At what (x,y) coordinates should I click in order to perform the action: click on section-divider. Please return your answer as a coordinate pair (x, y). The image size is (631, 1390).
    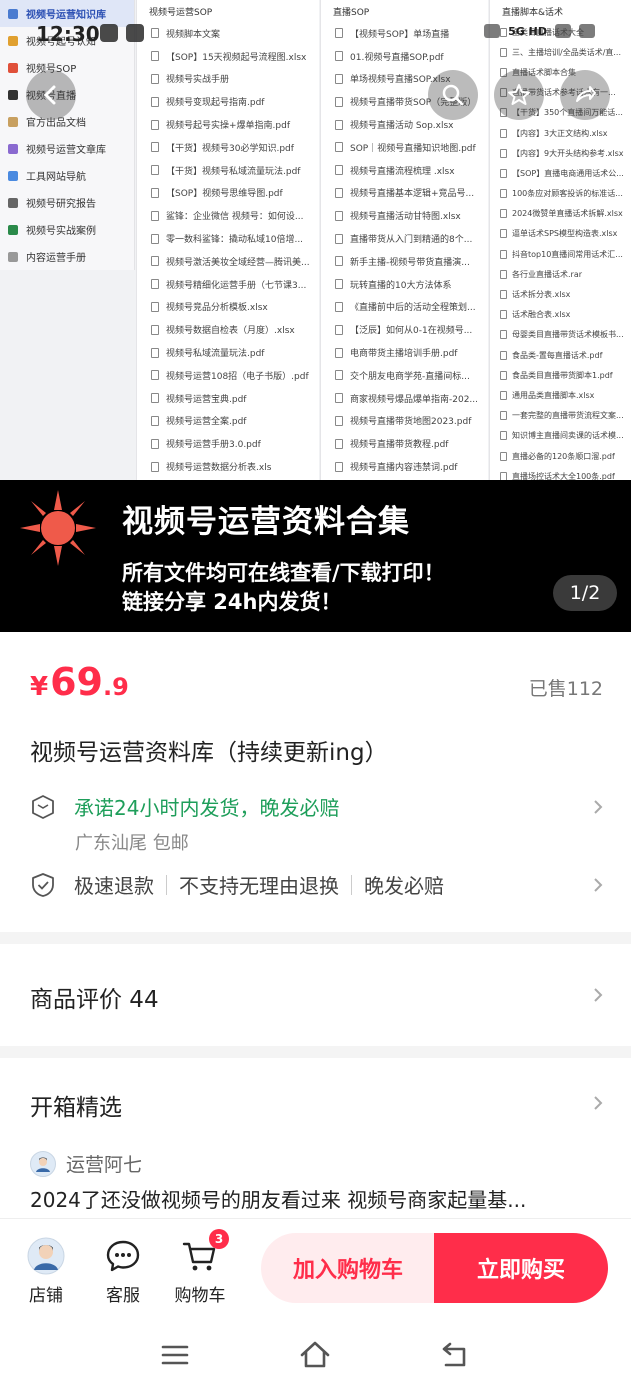
    Looking at the image, I should click on (315, 938).